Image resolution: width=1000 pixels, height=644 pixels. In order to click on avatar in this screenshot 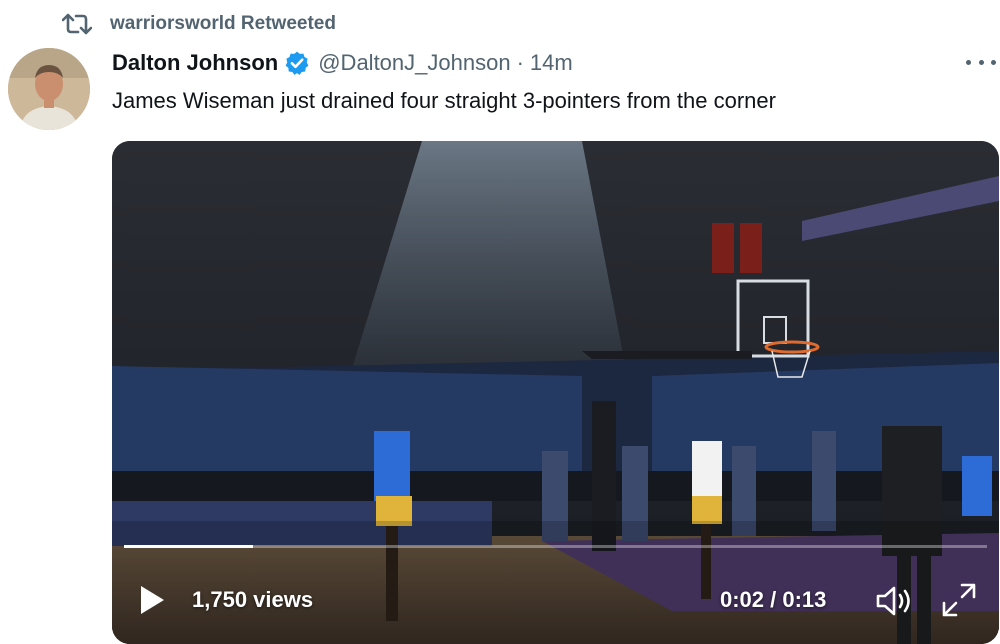, I will do `click(49, 89)`.